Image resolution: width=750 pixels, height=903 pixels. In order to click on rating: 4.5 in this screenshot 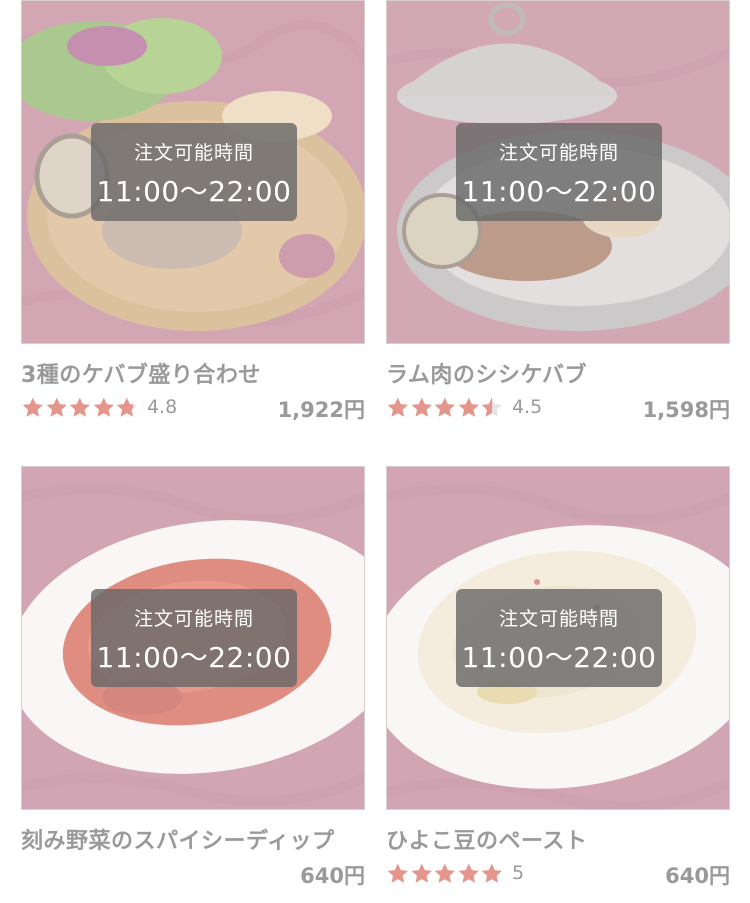, I will do `click(464, 407)`.